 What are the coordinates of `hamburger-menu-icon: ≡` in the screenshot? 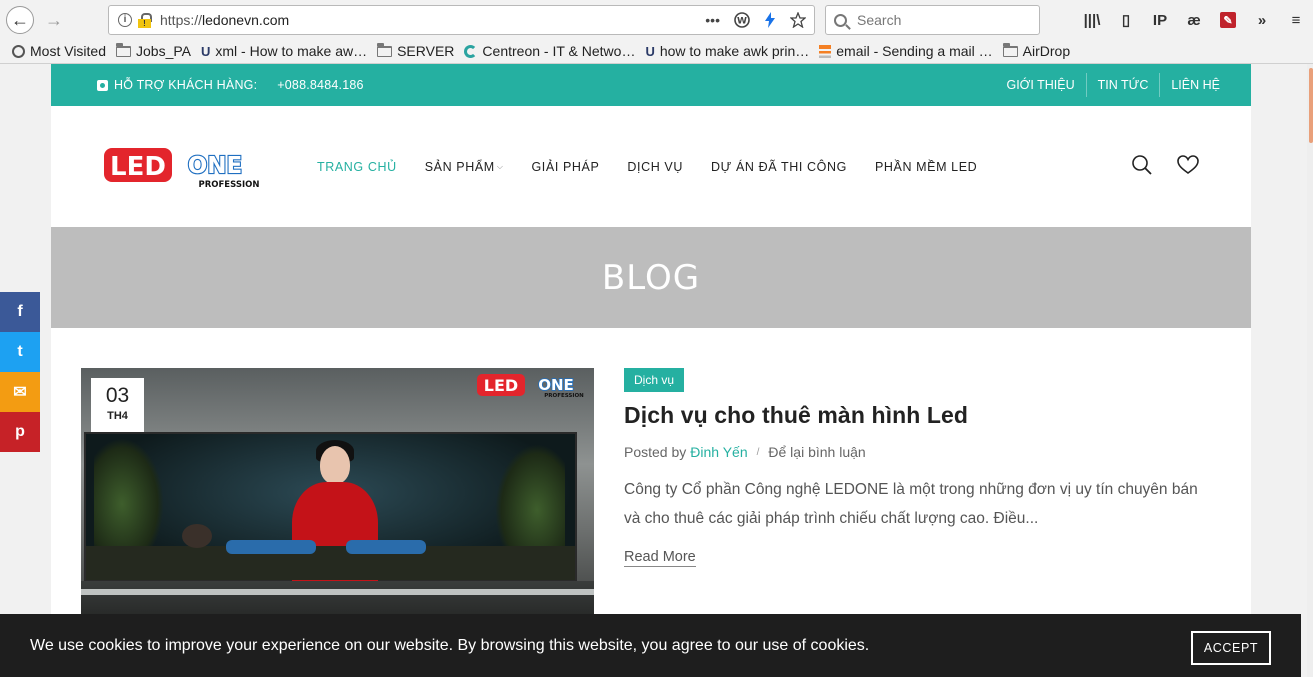 It's located at (1296, 20).